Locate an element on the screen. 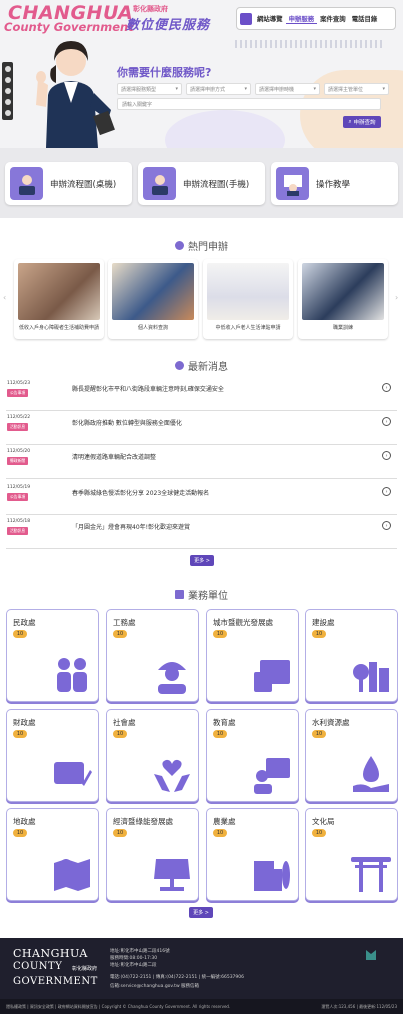  carousel-next-icon: › is located at coordinates (396, 297).